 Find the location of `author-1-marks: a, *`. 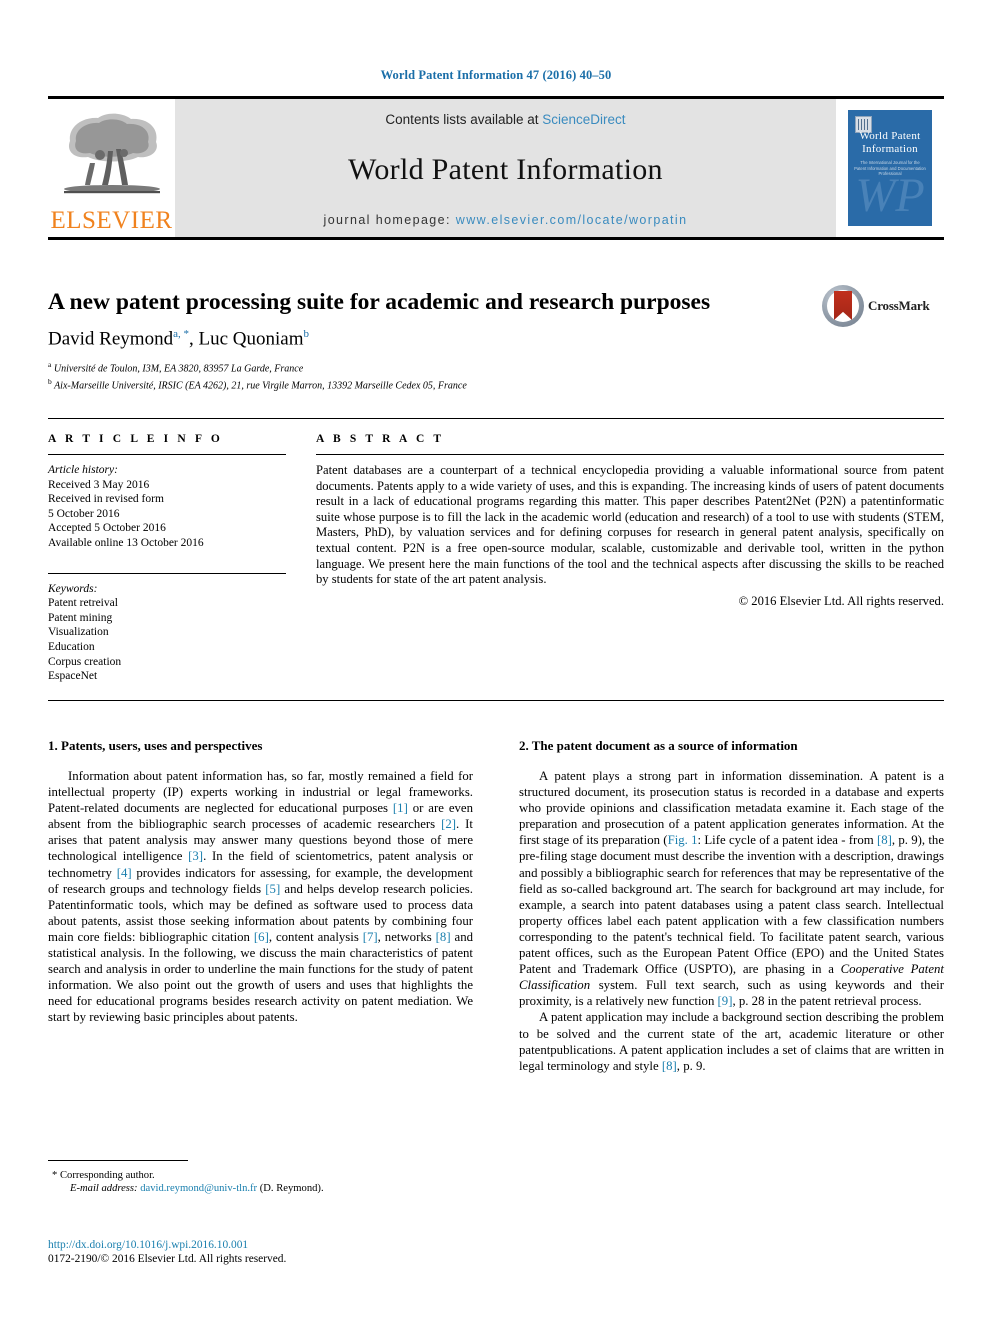

author-1-marks: a, * is located at coordinates (181, 334).